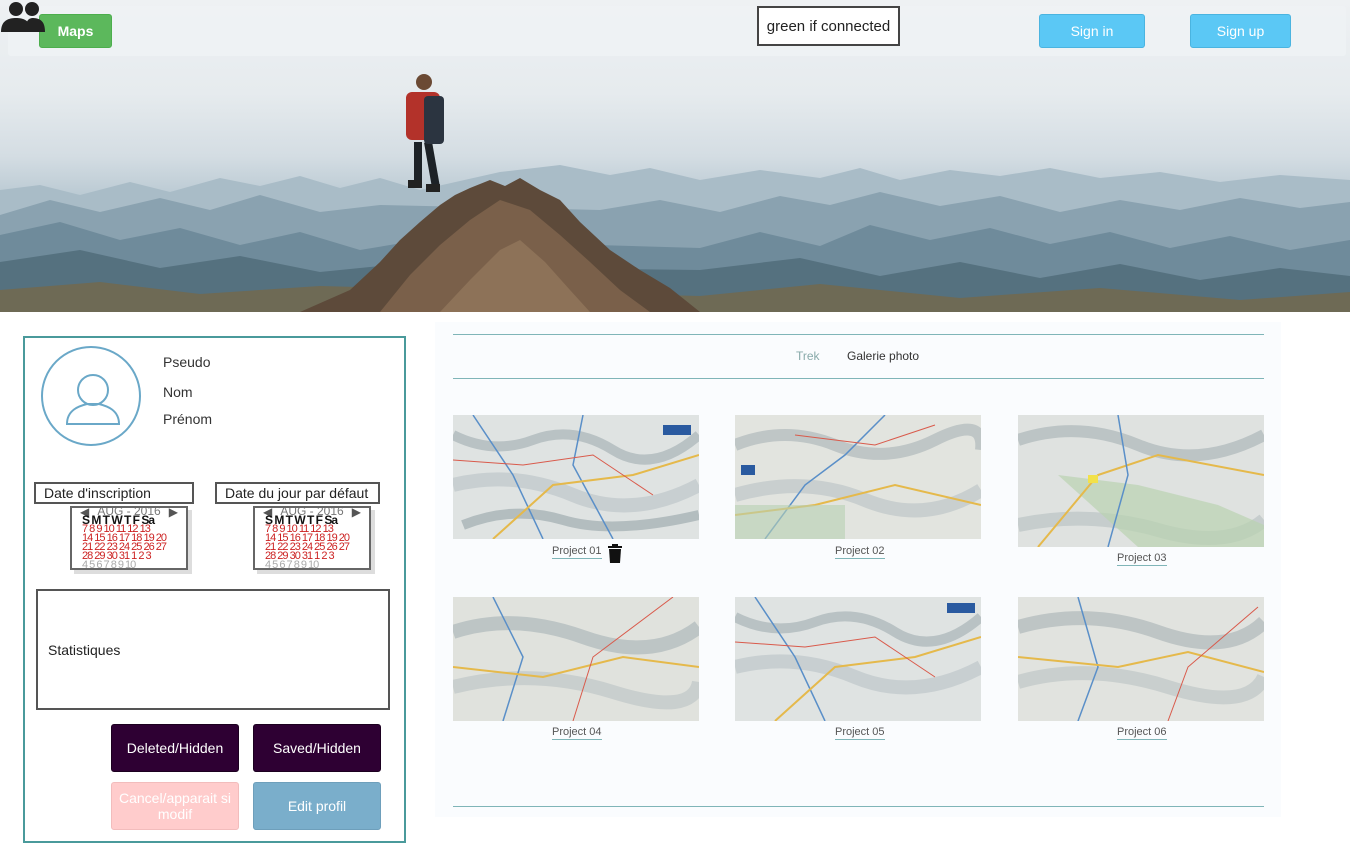 This screenshot has height=855, width=1350. I want to click on saved-hidden-button: Saved/Hidden, so click(317, 748).